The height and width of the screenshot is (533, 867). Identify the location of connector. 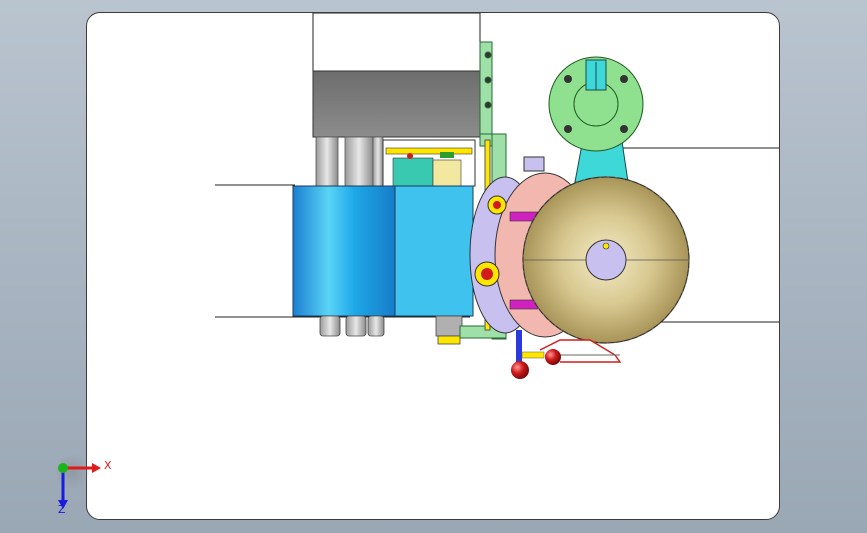
(534, 164).